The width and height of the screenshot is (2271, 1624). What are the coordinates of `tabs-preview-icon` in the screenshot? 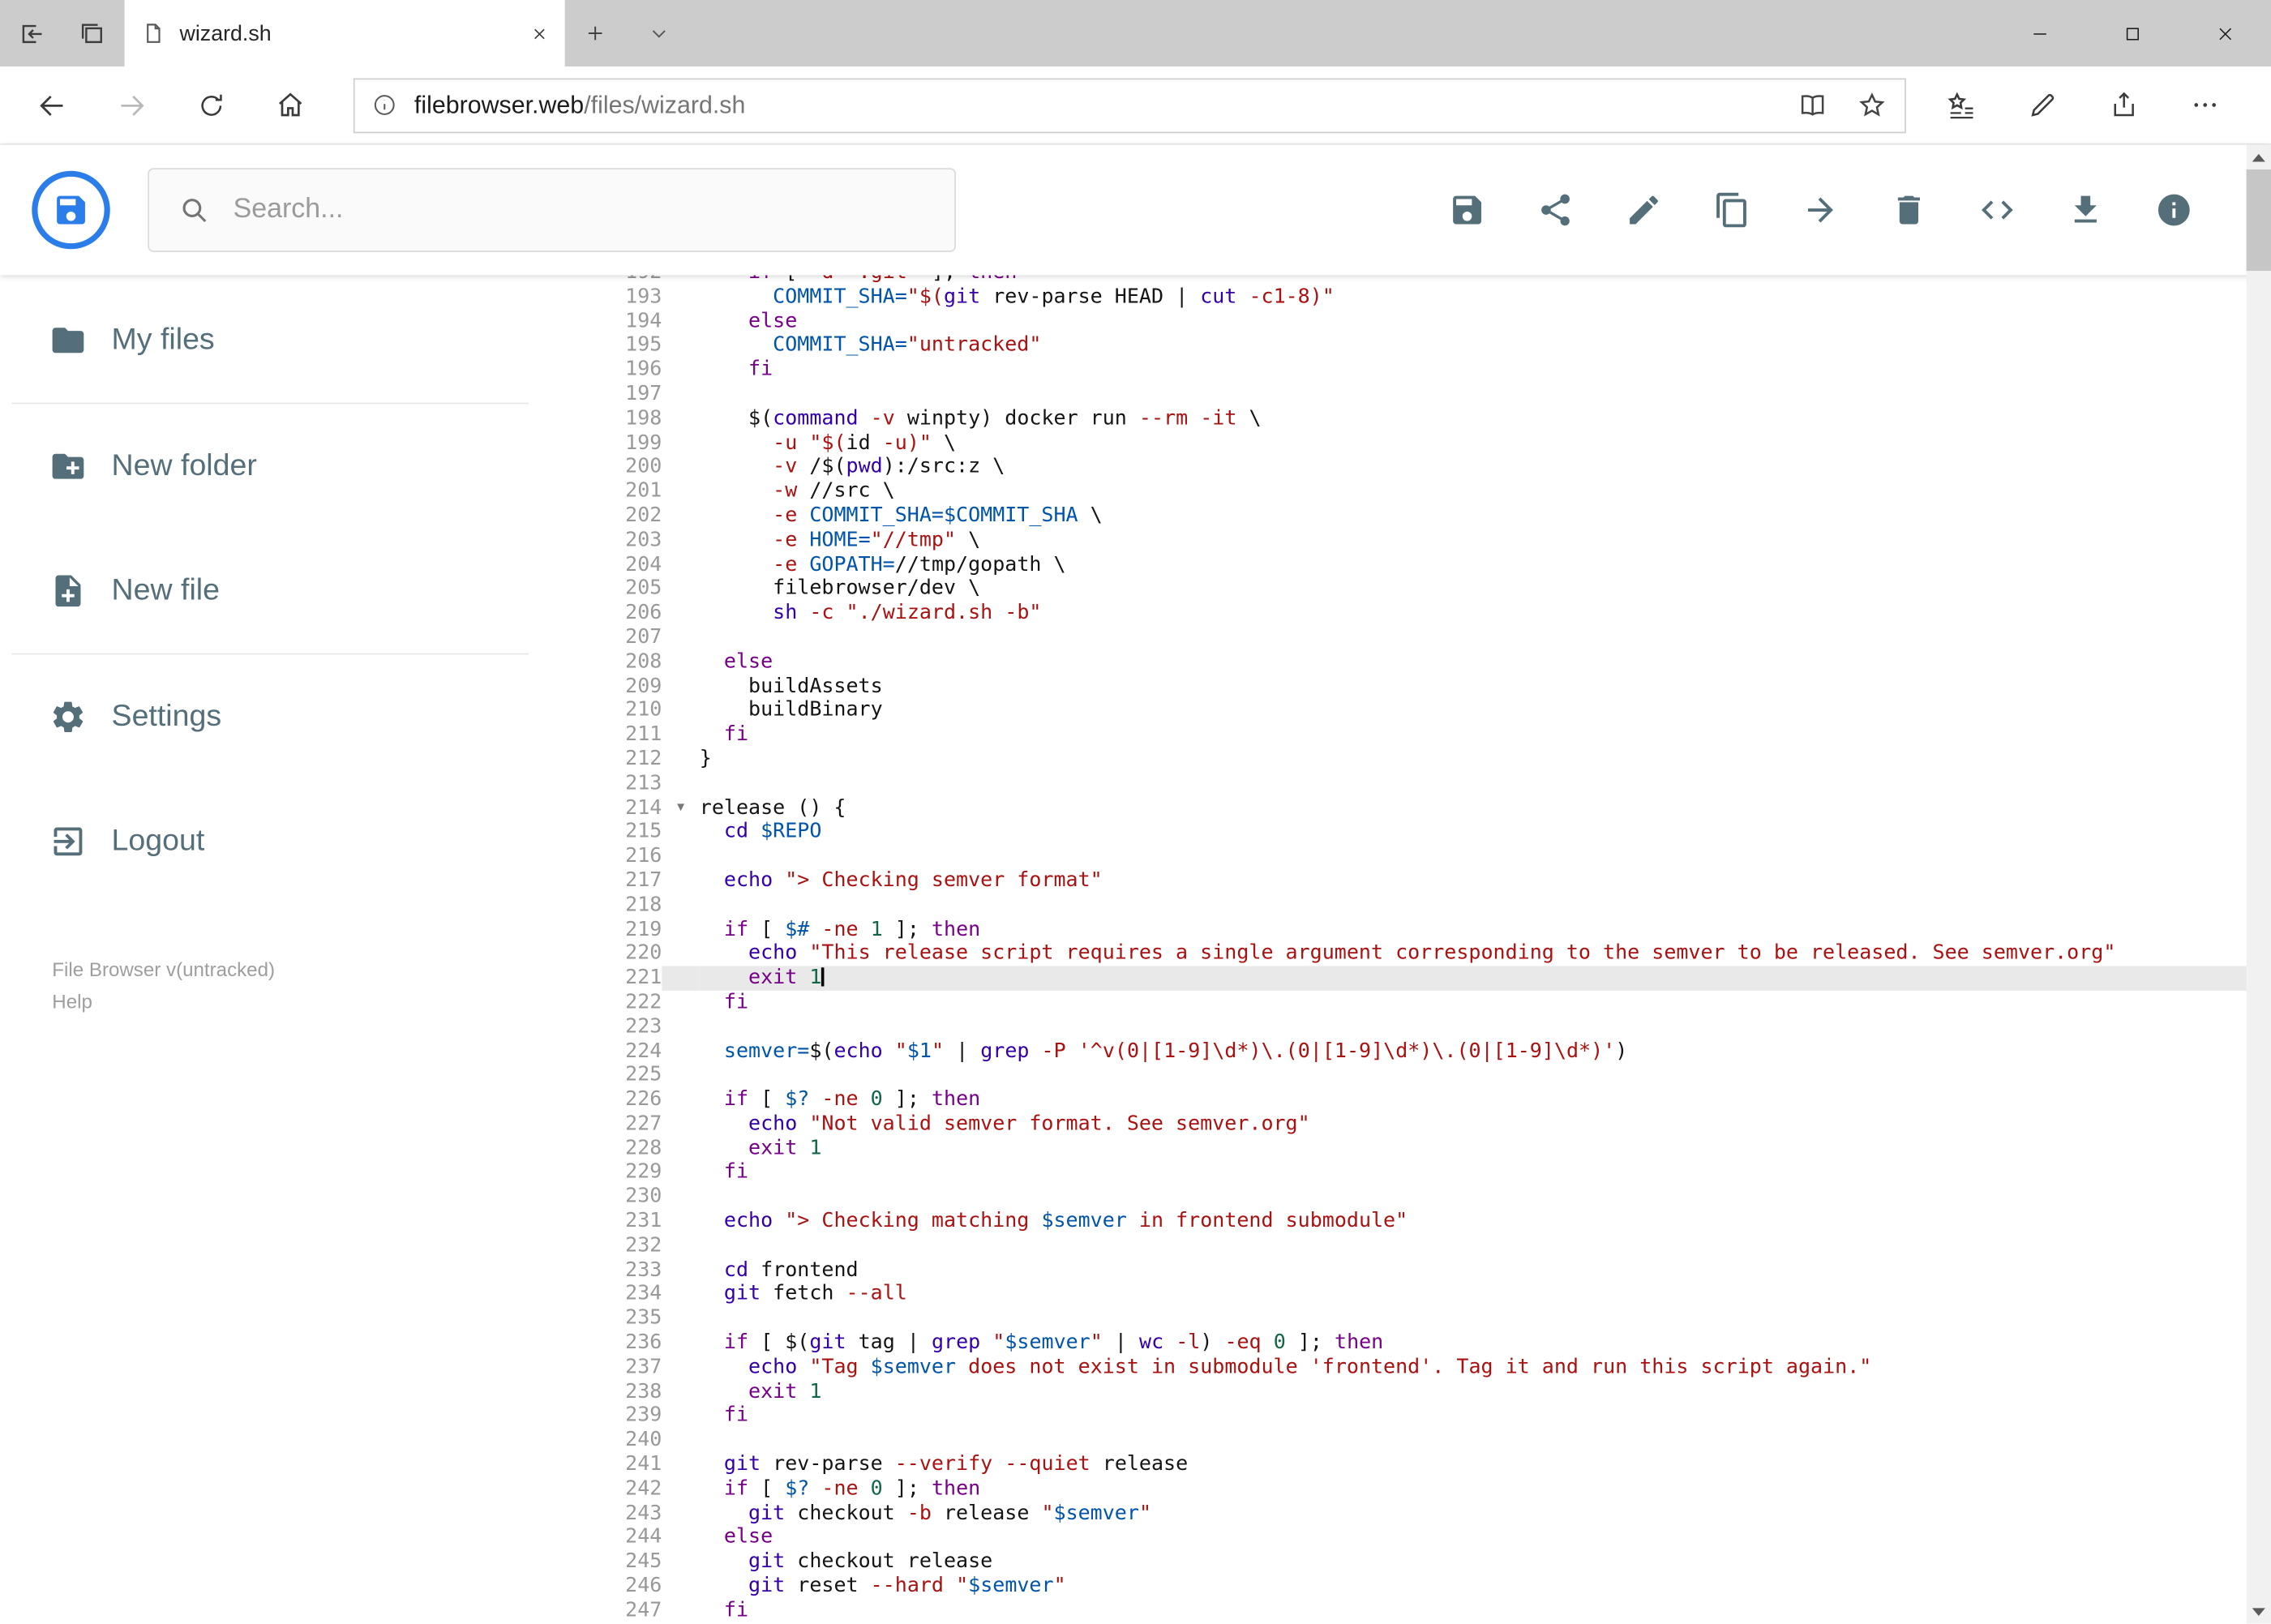 It's located at (92, 33).